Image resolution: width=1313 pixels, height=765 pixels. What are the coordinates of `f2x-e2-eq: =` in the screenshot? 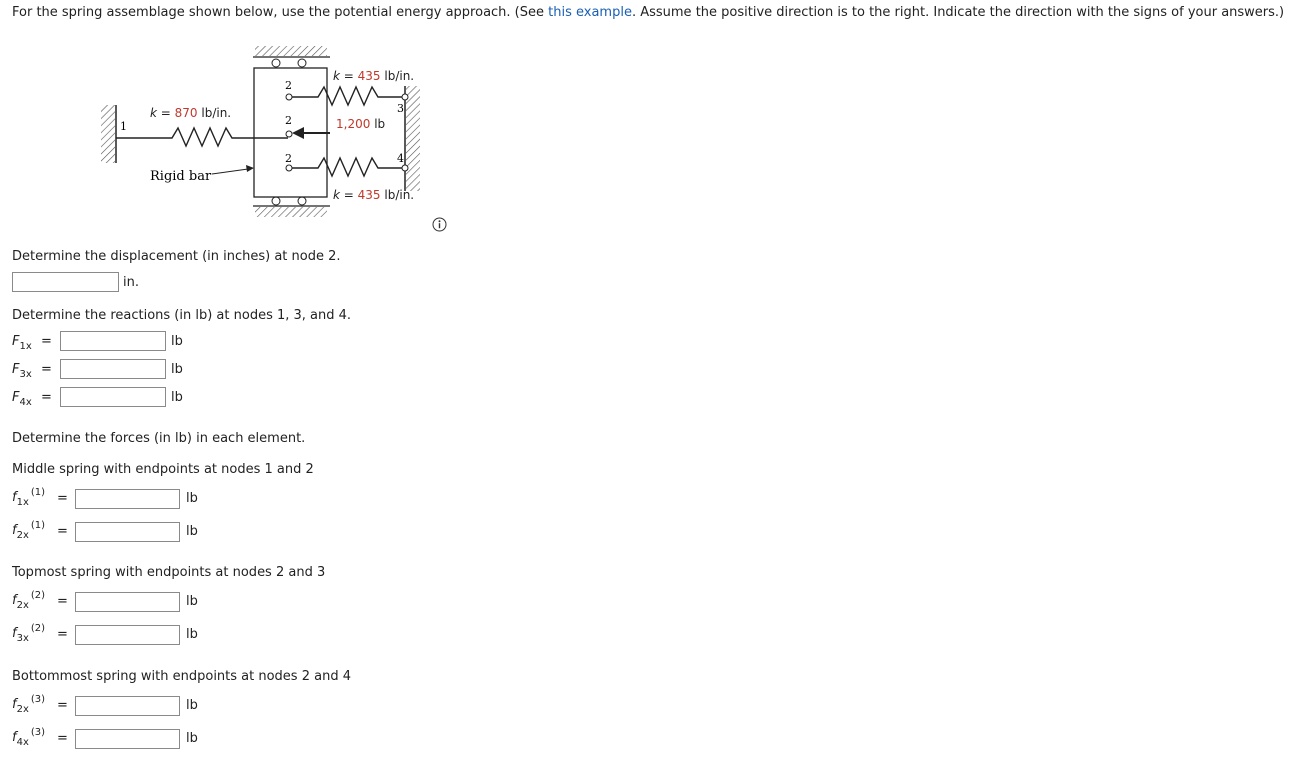 It's located at (62, 601).